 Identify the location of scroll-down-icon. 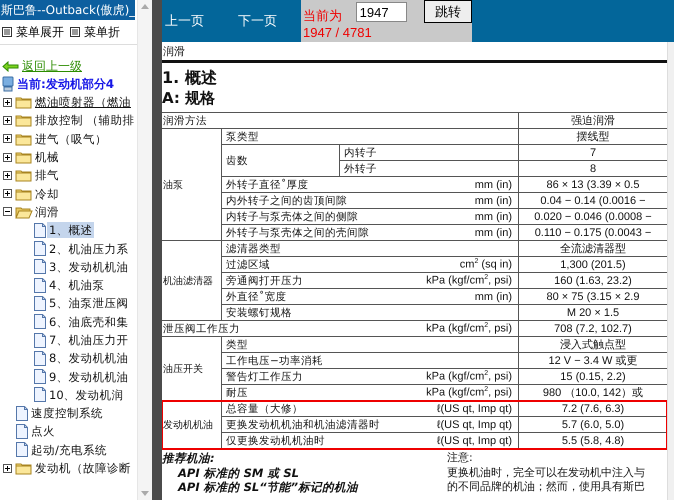
(145, 493).